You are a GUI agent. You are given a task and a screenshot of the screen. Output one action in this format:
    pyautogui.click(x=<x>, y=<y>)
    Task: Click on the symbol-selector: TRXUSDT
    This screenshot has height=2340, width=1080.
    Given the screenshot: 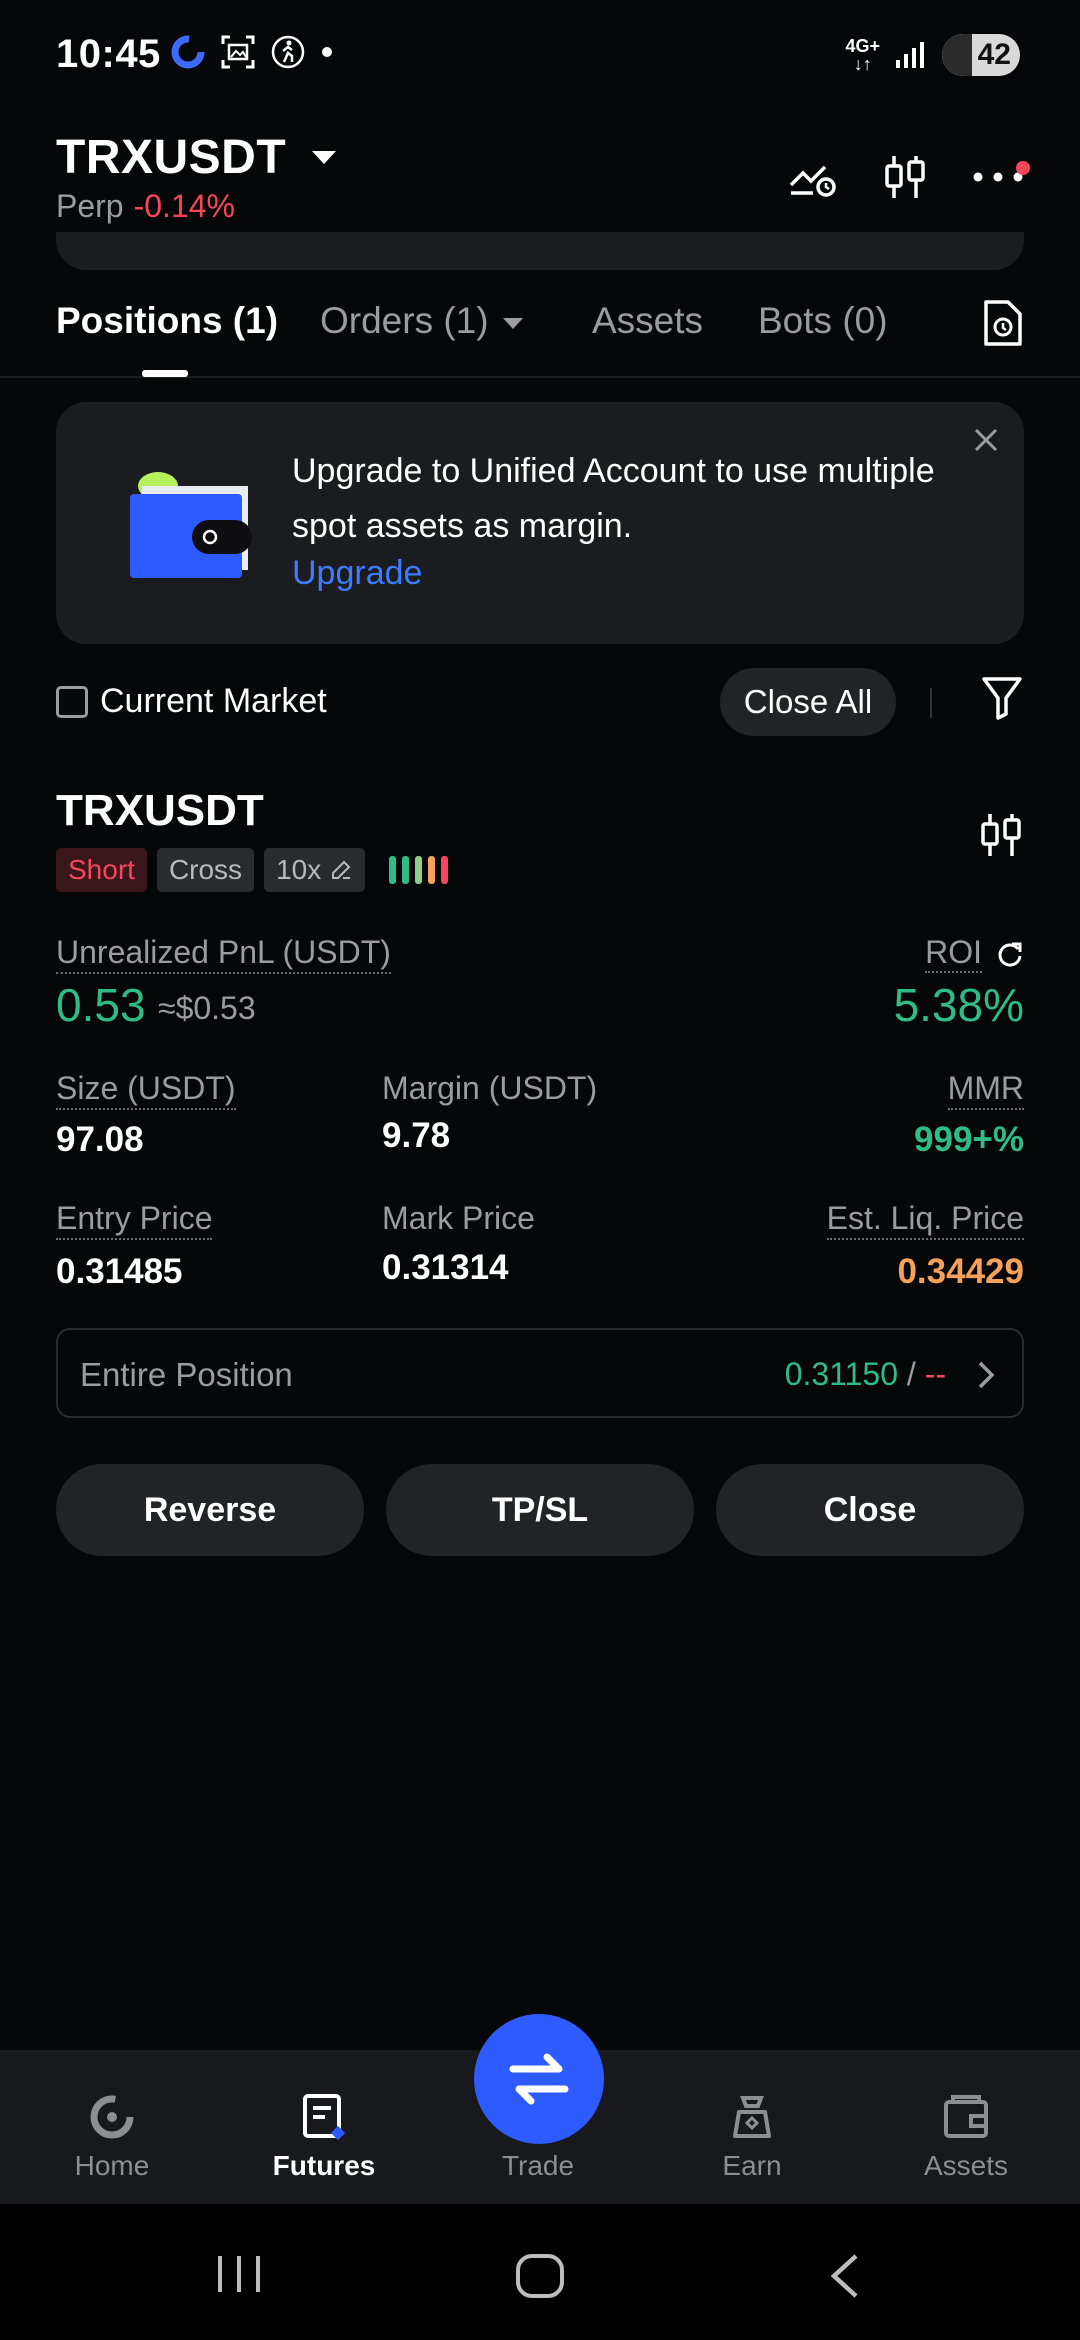 What is the action you would take?
    pyautogui.click(x=196, y=157)
    